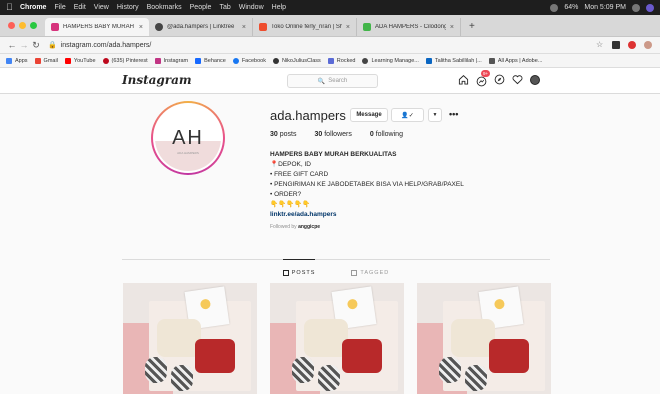 The width and height of the screenshot is (660, 394). I want to click on bio-name: HAMPERS BABY MURAH BERKUALITAS, so click(333, 154).